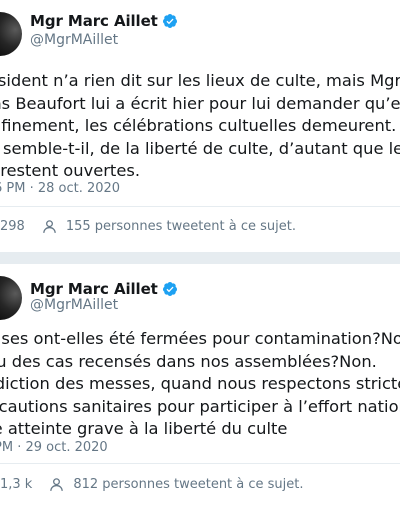 The width and height of the screenshot is (400, 516). Describe the element at coordinates (12, 226) in the screenshot. I see `like-count: 298` at that location.